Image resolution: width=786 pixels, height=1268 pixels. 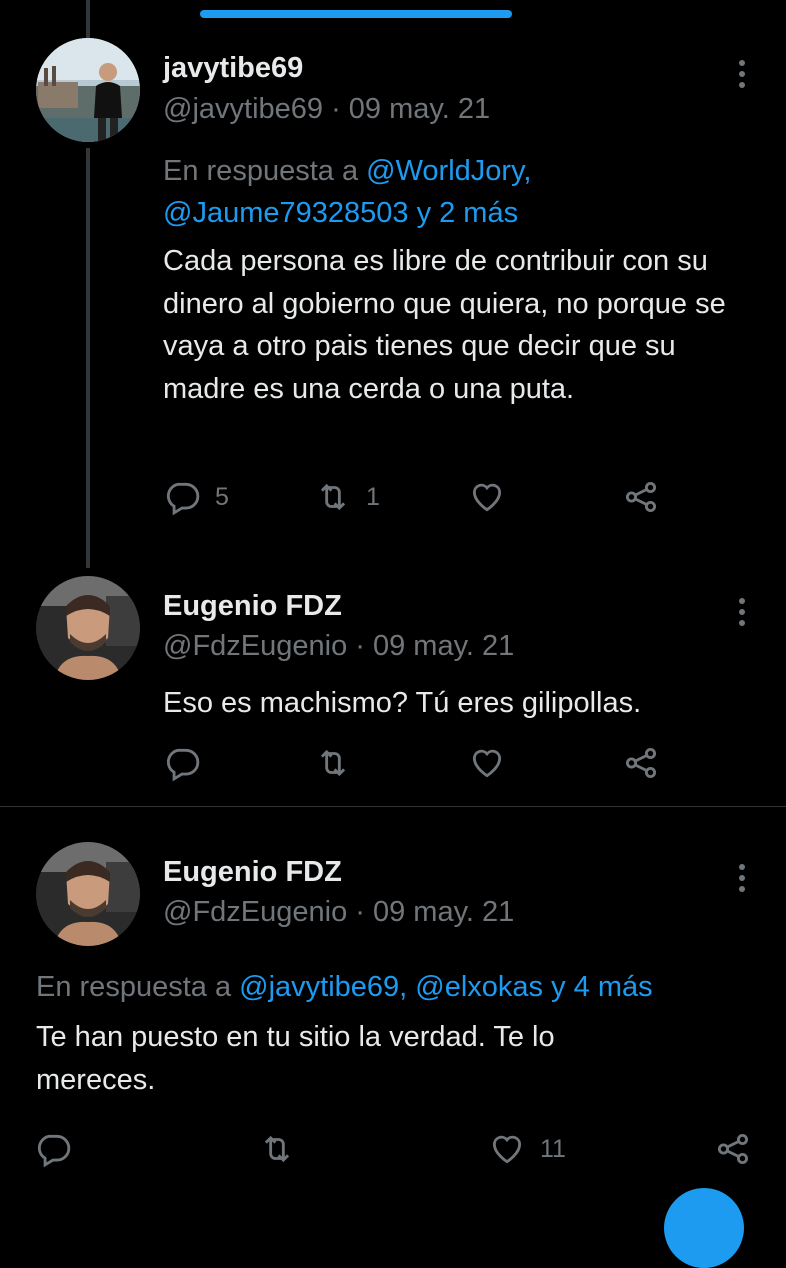 What do you see at coordinates (393, 806) in the screenshot?
I see `divider` at bounding box center [393, 806].